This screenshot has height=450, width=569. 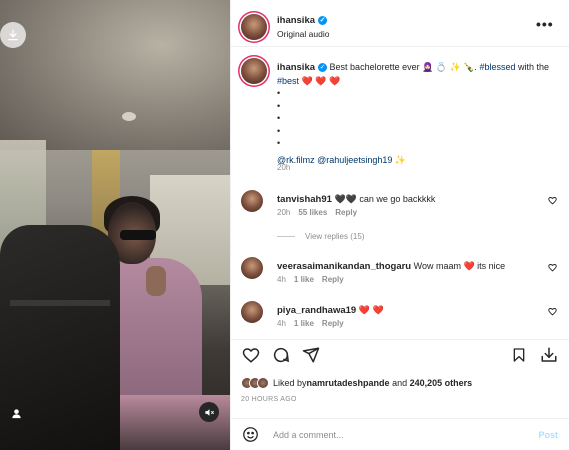 I want to click on replies-line, so click(x=286, y=236).